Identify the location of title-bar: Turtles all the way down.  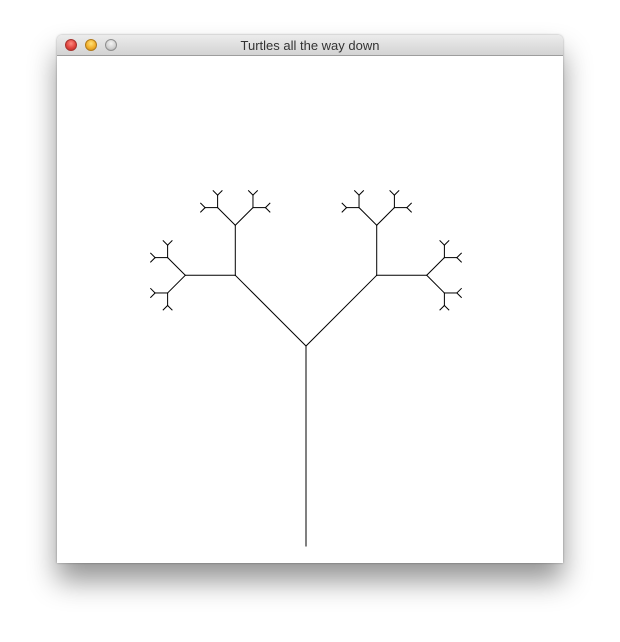
(310, 45).